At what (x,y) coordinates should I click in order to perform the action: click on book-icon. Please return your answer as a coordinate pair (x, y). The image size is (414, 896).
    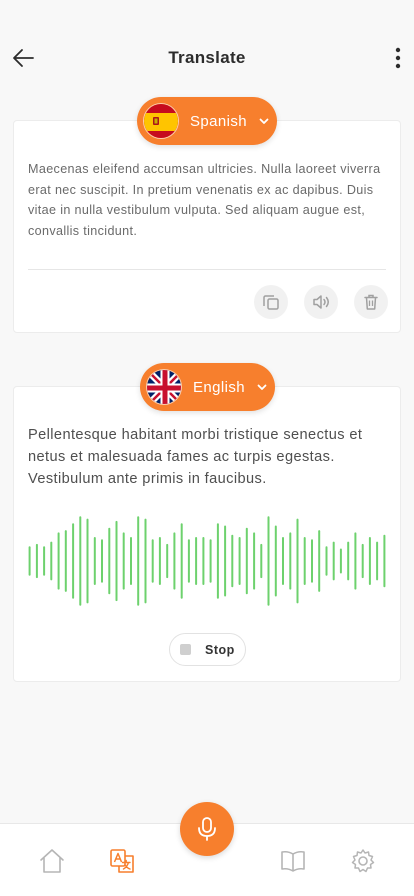
    Looking at the image, I should click on (293, 861).